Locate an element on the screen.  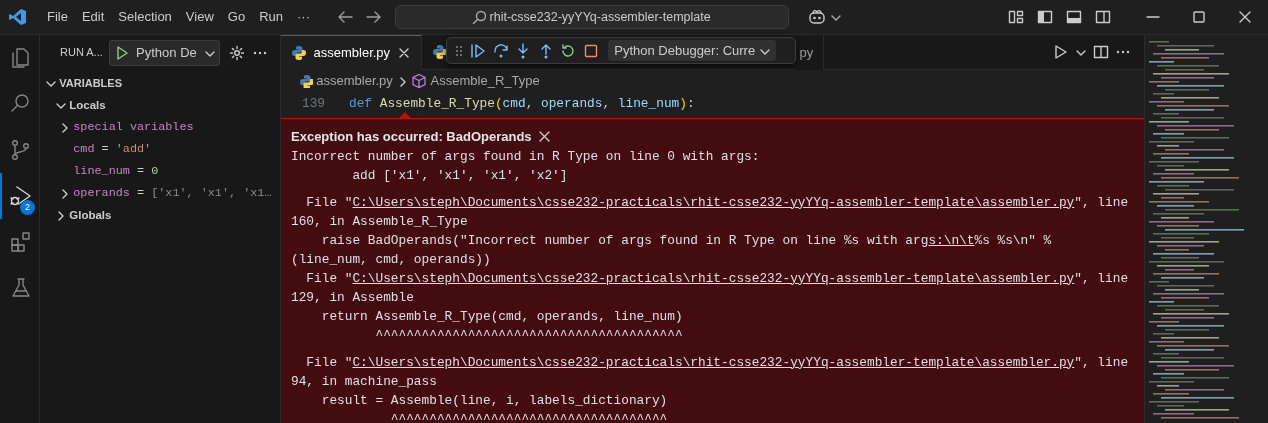
stop-icon is located at coordinates (590, 50).